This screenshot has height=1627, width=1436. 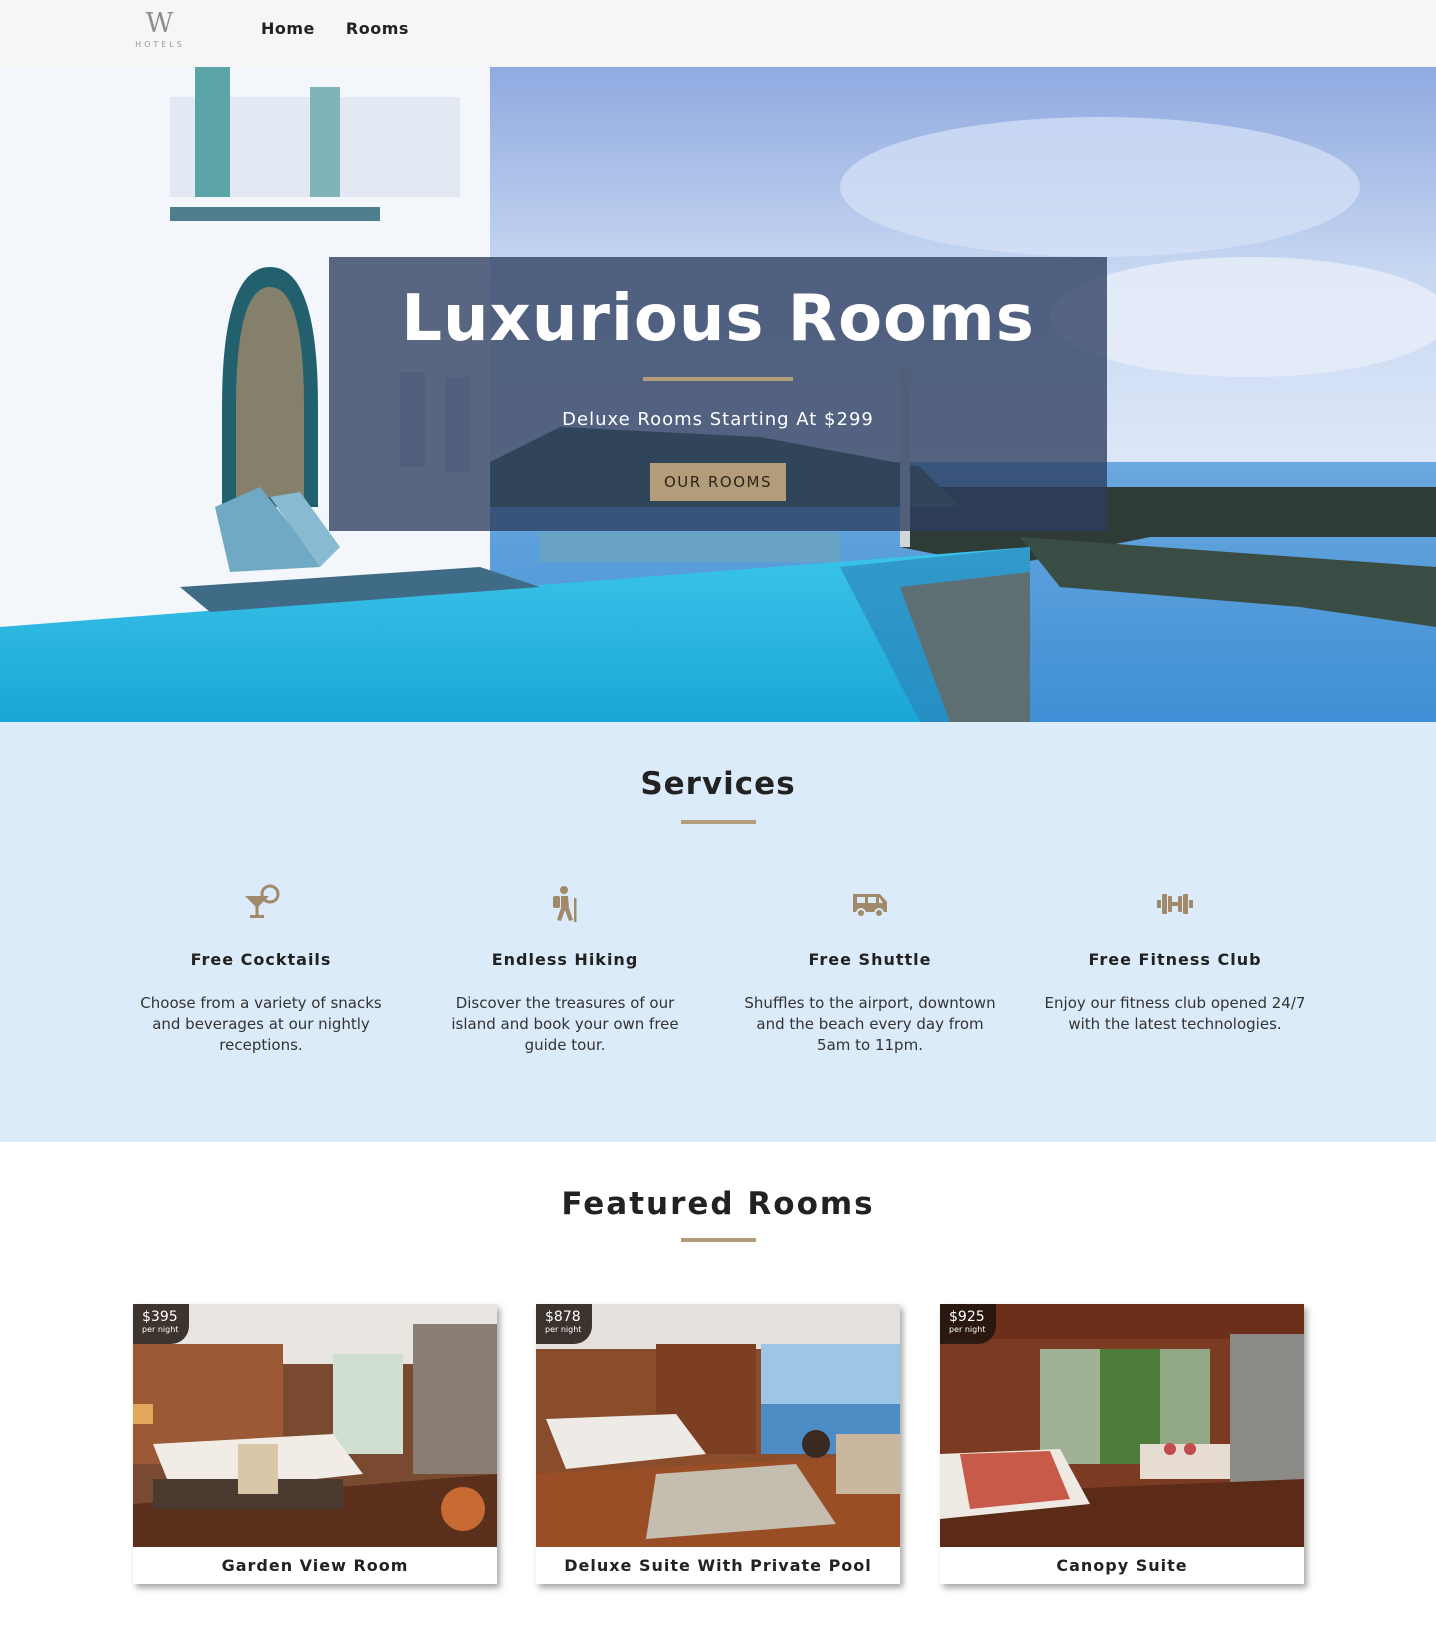 I want to click on price-badge: $878 per night, so click(x=564, y=1324).